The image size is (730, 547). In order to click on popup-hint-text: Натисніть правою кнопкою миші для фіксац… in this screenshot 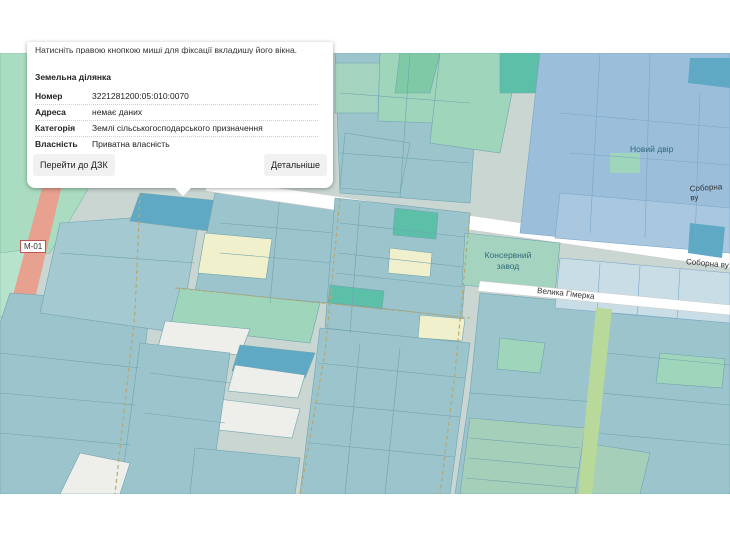, I will do `click(166, 50)`.